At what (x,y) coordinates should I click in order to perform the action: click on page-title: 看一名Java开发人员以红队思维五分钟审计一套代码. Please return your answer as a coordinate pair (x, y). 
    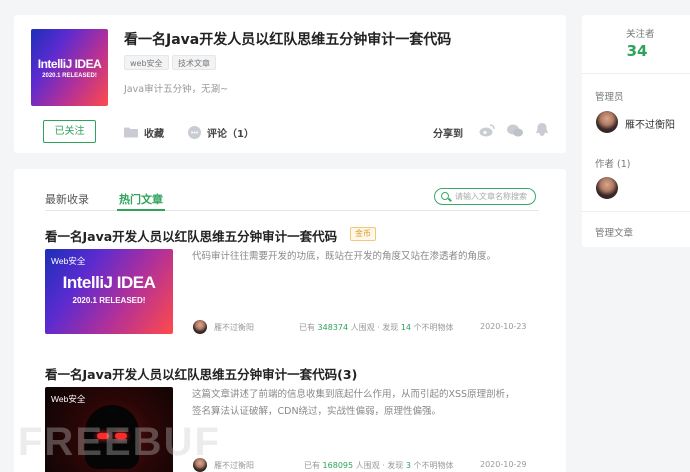
    Looking at the image, I should click on (288, 40).